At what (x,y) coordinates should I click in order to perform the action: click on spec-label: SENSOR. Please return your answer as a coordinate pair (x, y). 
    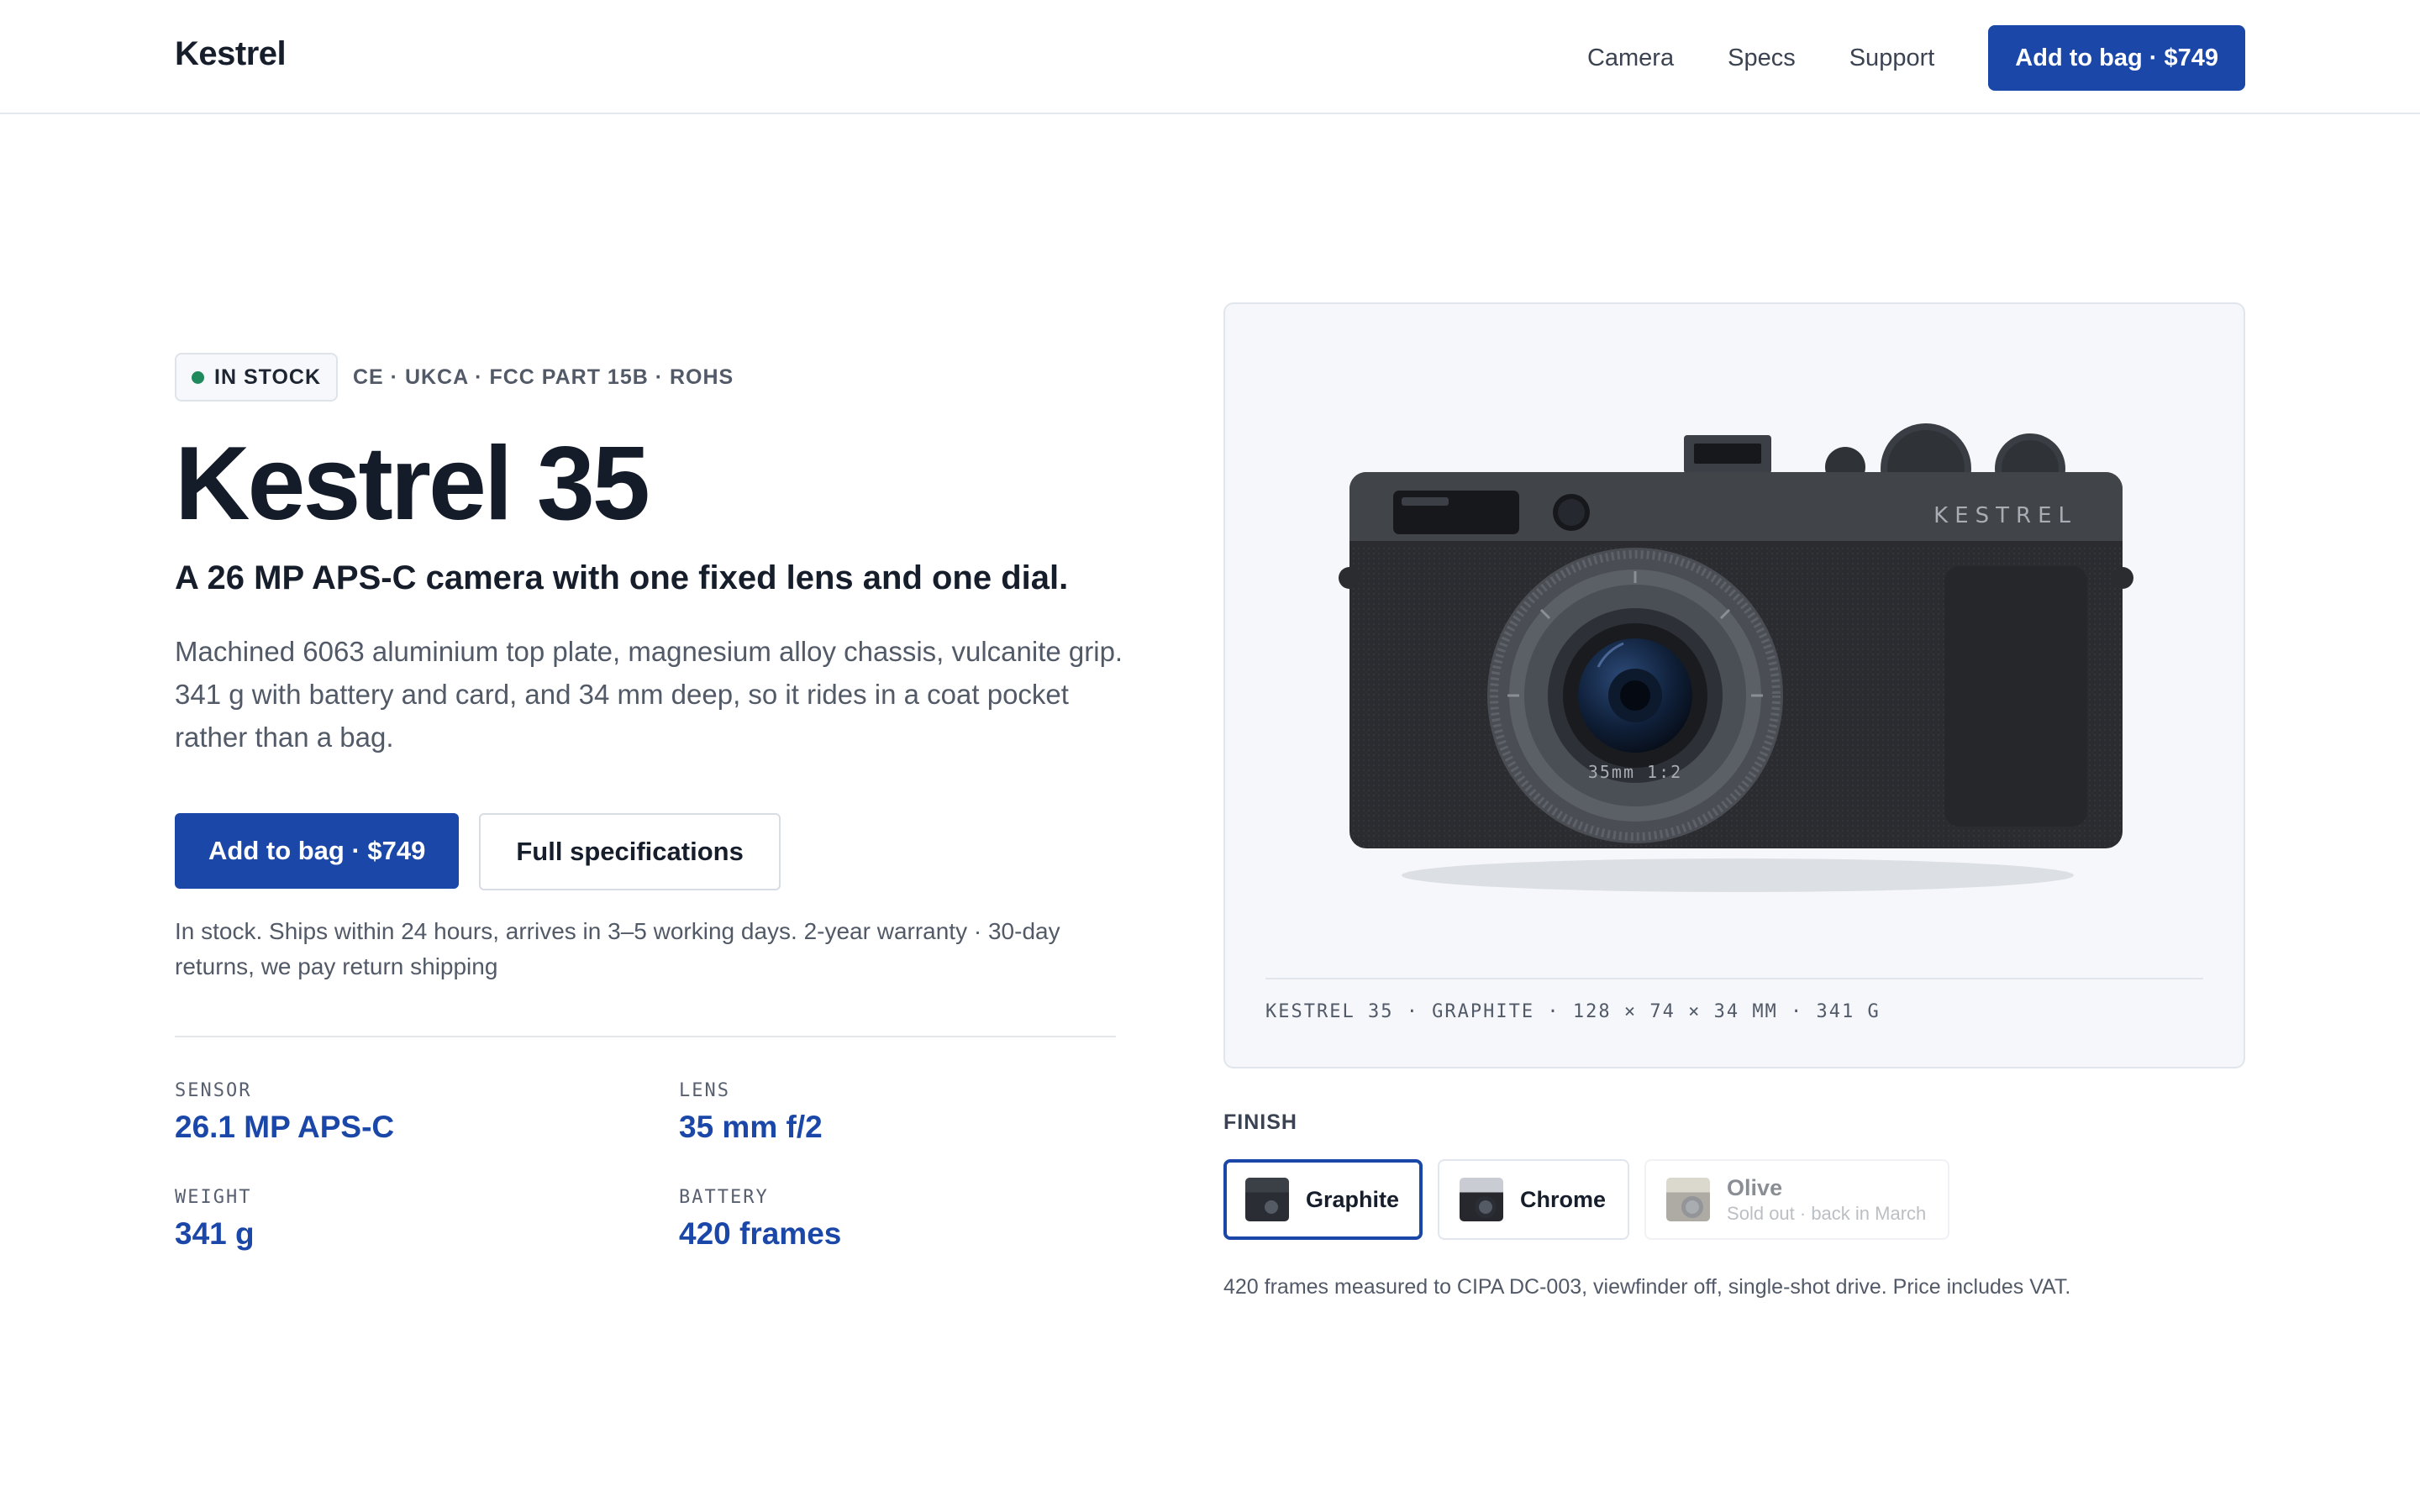
    Looking at the image, I should click on (214, 1090).